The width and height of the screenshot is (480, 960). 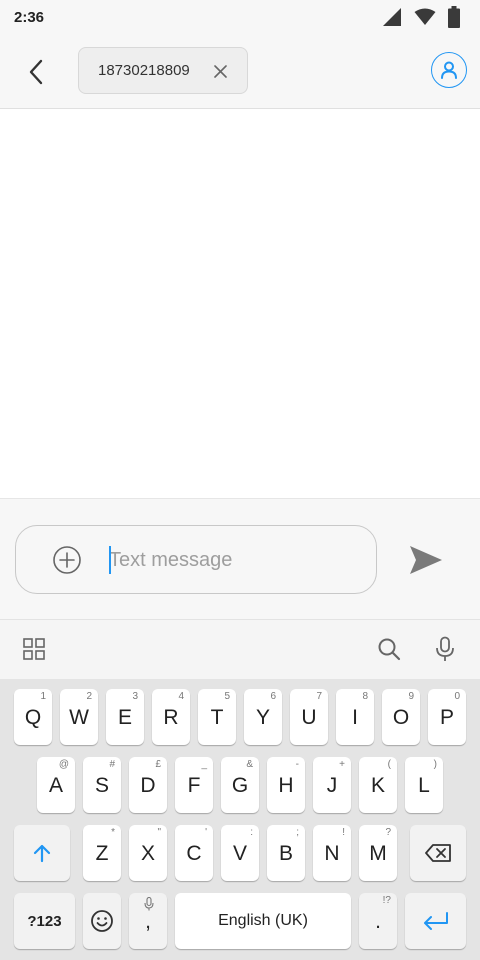 I want to click on contact-button, so click(x=449, y=70).